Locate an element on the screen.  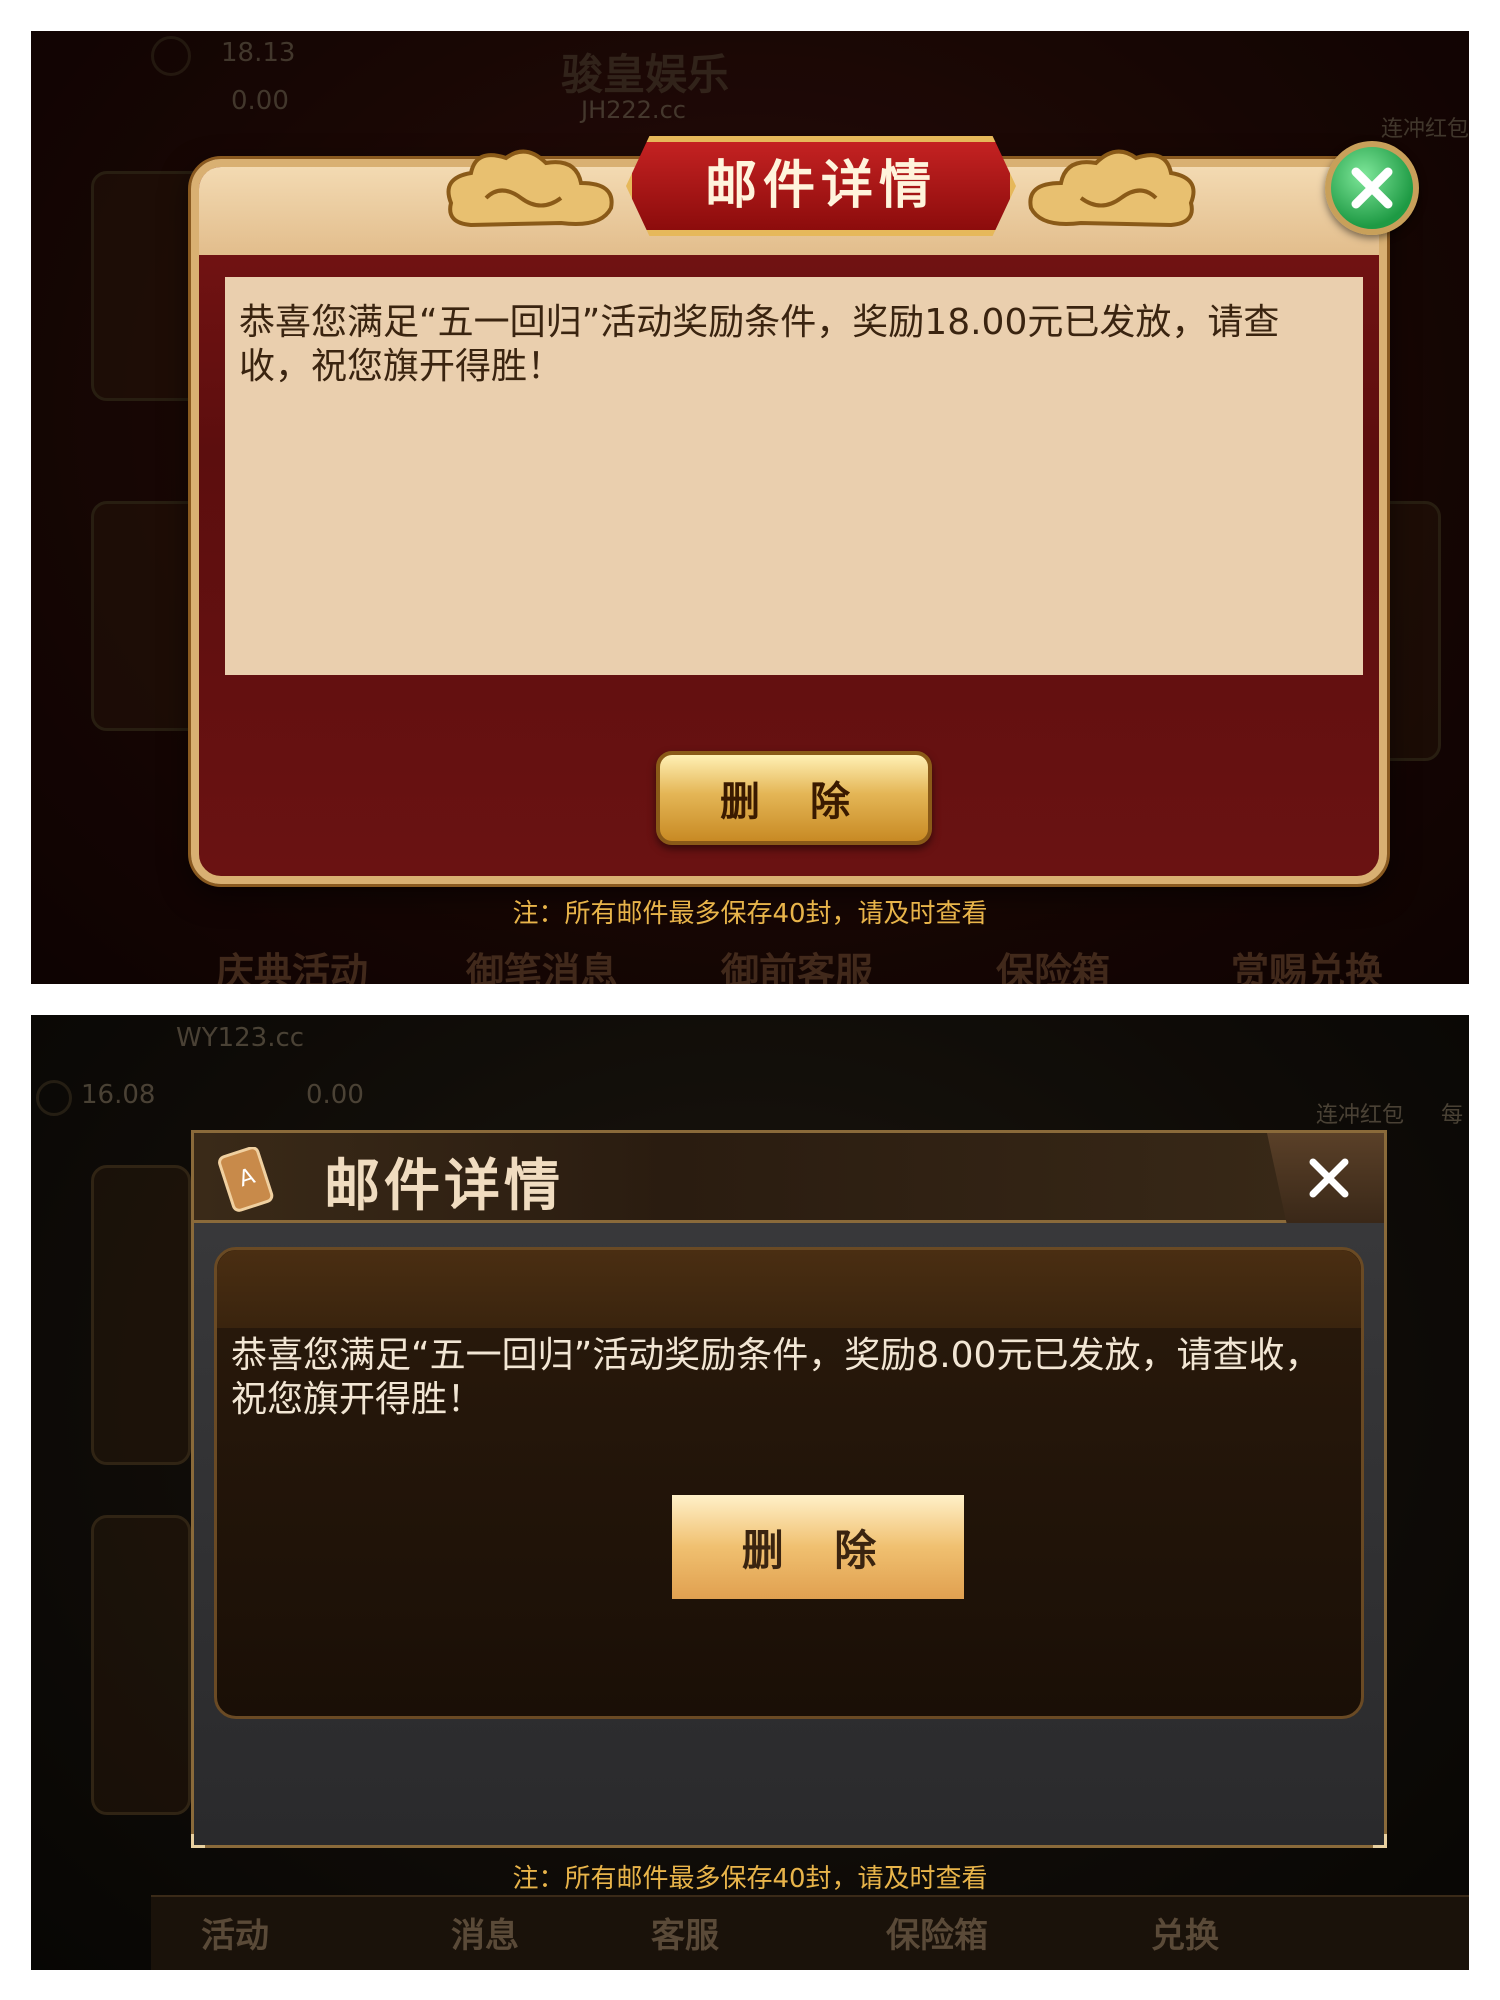
nav-item-exchange: 赏赐兑换 is located at coordinates (1307, 962).